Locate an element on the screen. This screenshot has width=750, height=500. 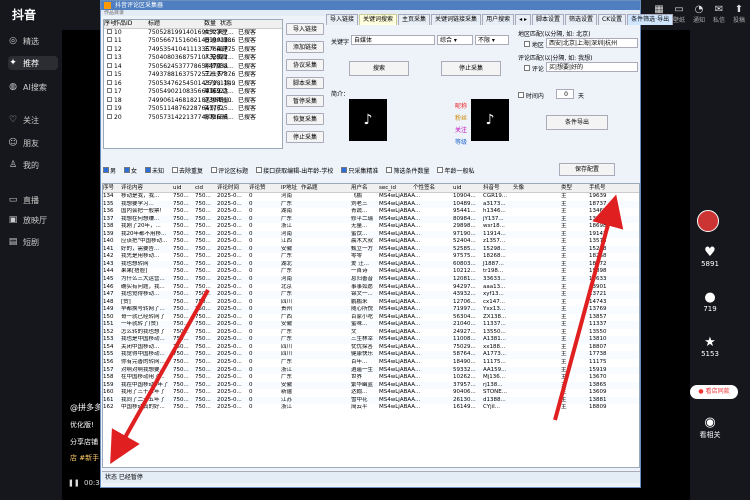
list-row: 10 7505281991401694523 女大学生... 67 已搜客 is located at coordinates (193, 33).